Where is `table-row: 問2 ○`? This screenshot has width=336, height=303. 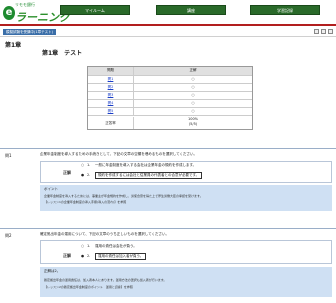
table-row: 問2 ○ is located at coordinates (170, 87).